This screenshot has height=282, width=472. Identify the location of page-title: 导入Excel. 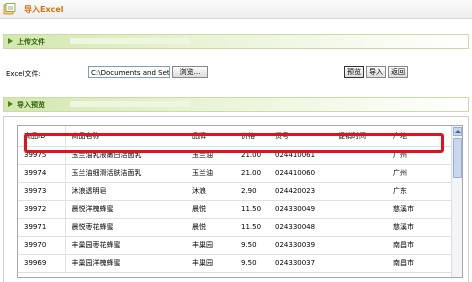
(44, 9).